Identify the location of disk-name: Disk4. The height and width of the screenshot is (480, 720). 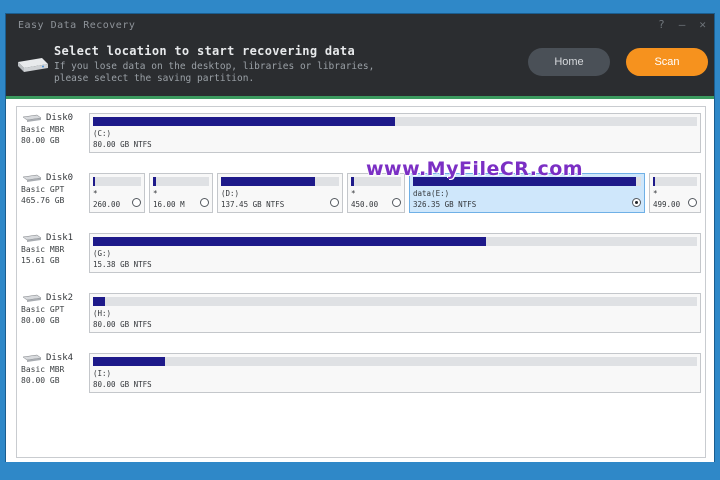
(56, 358).